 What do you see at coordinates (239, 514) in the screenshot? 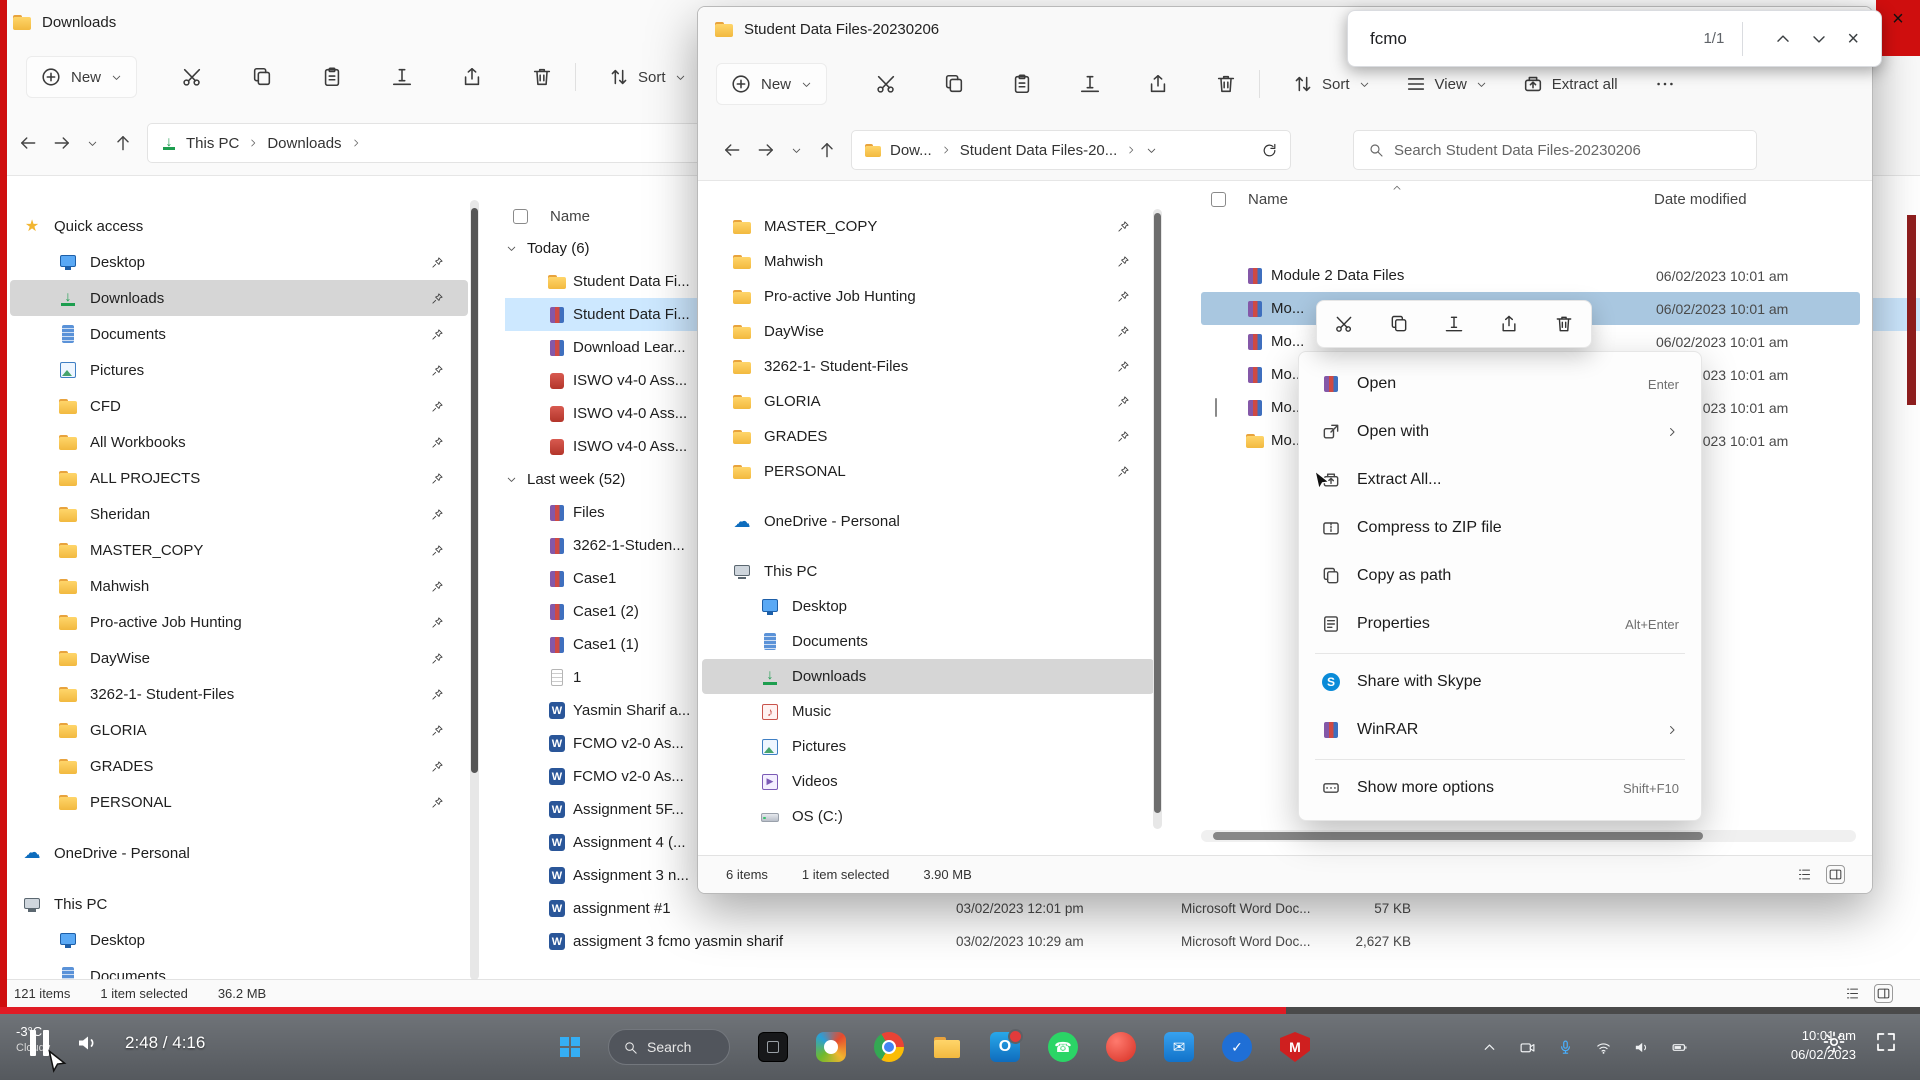
I see `sidebar-item: Sheridan` at bounding box center [239, 514].